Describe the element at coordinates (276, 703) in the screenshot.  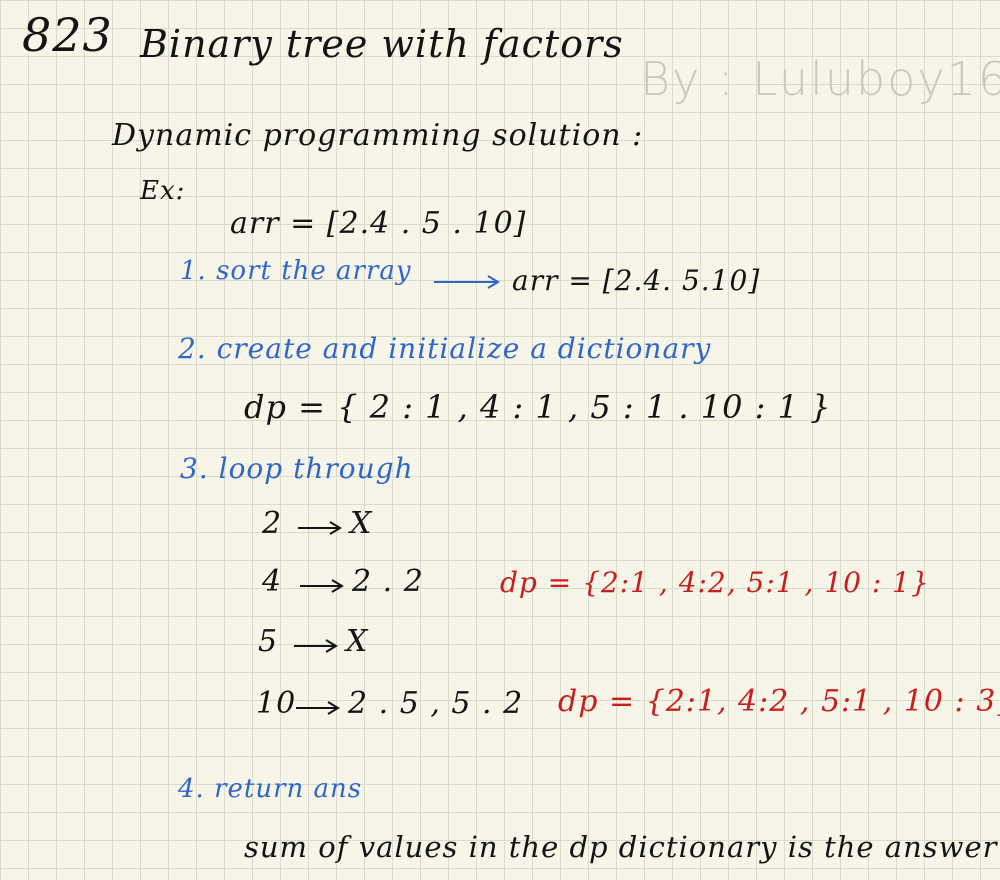
I see `loop-row-key: 10` at that location.